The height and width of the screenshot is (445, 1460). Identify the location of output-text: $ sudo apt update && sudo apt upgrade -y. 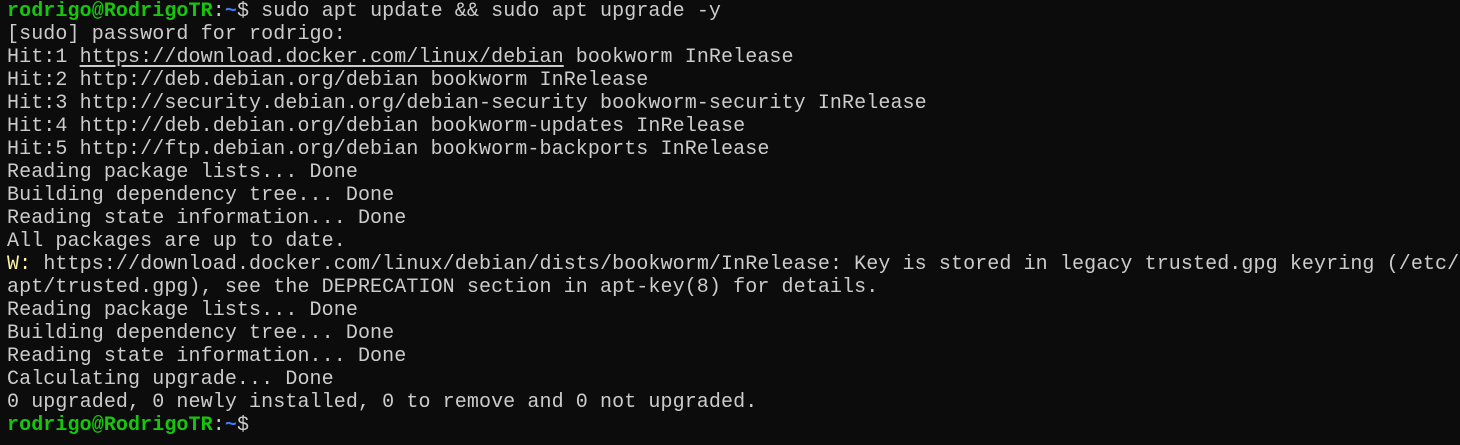
(479, 11).